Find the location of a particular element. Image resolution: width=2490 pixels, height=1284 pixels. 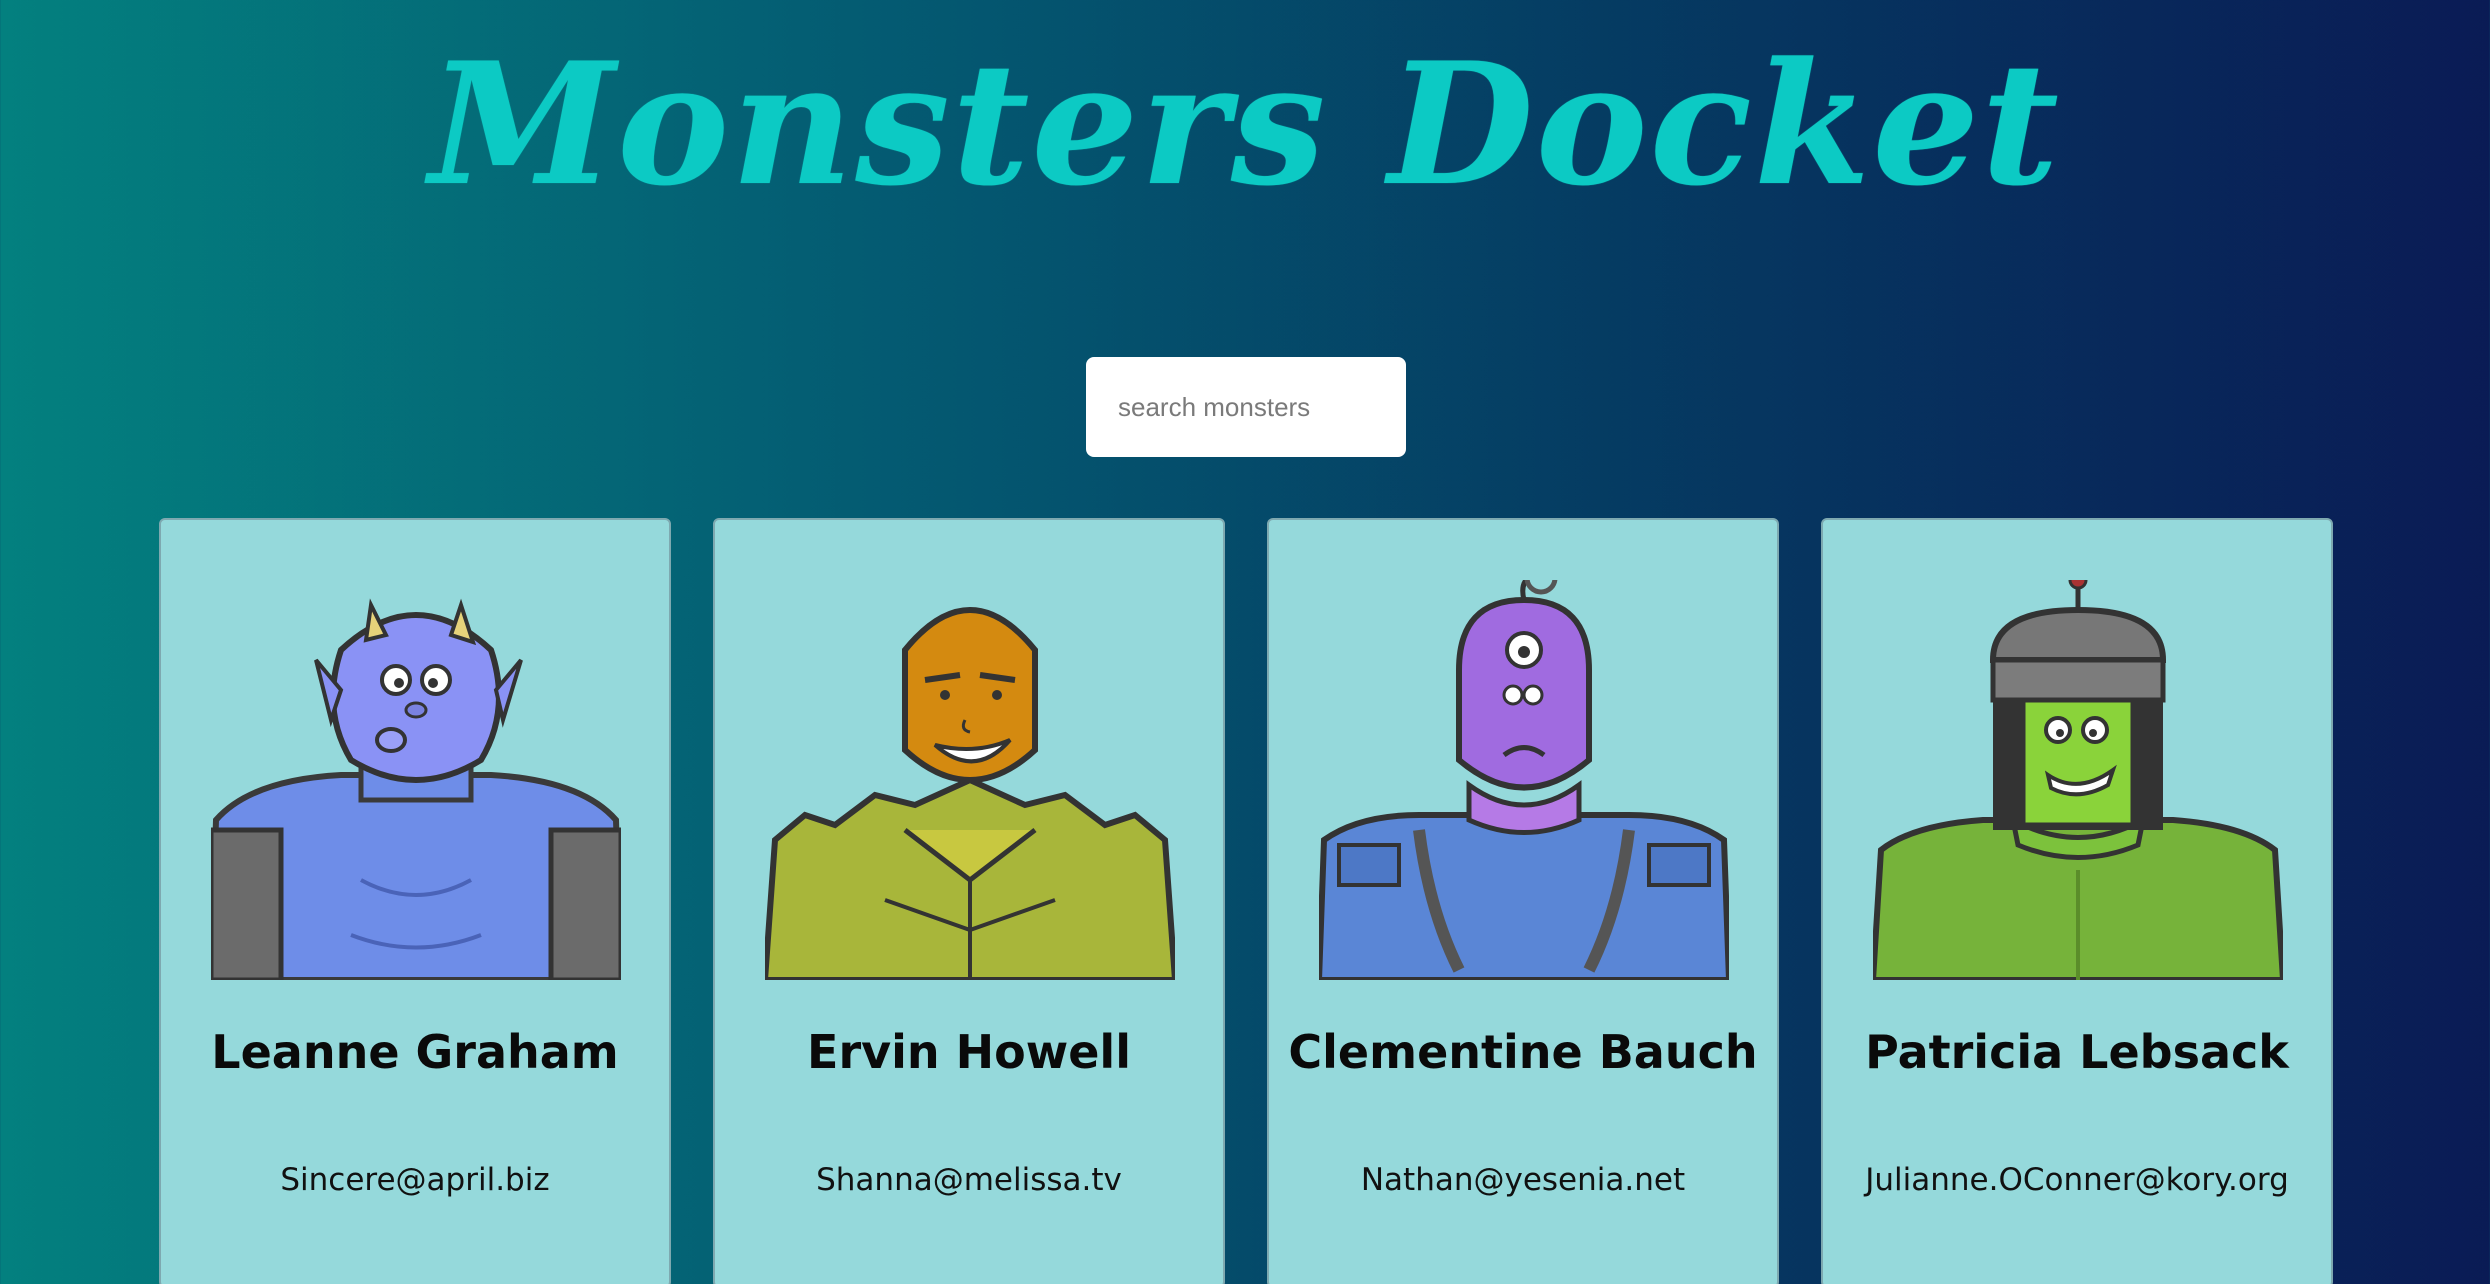

monster-card: Leanne Graham Sincere@april.biz is located at coordinates (415, 901).